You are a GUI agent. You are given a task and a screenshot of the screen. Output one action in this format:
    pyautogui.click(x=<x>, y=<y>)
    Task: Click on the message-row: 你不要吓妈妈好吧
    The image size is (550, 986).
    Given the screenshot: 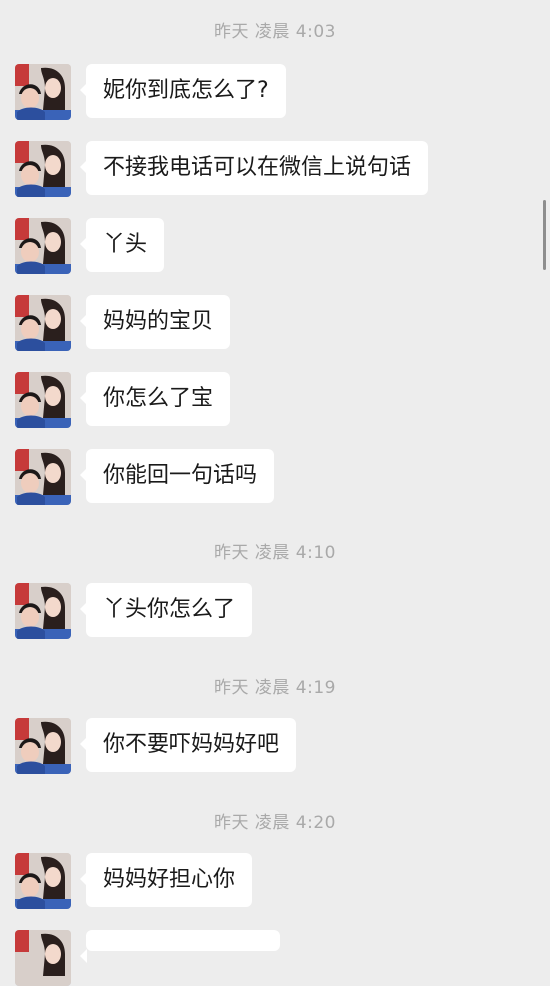 What is the action you would take?
    pyautogui.click(x=275, y=746)
    